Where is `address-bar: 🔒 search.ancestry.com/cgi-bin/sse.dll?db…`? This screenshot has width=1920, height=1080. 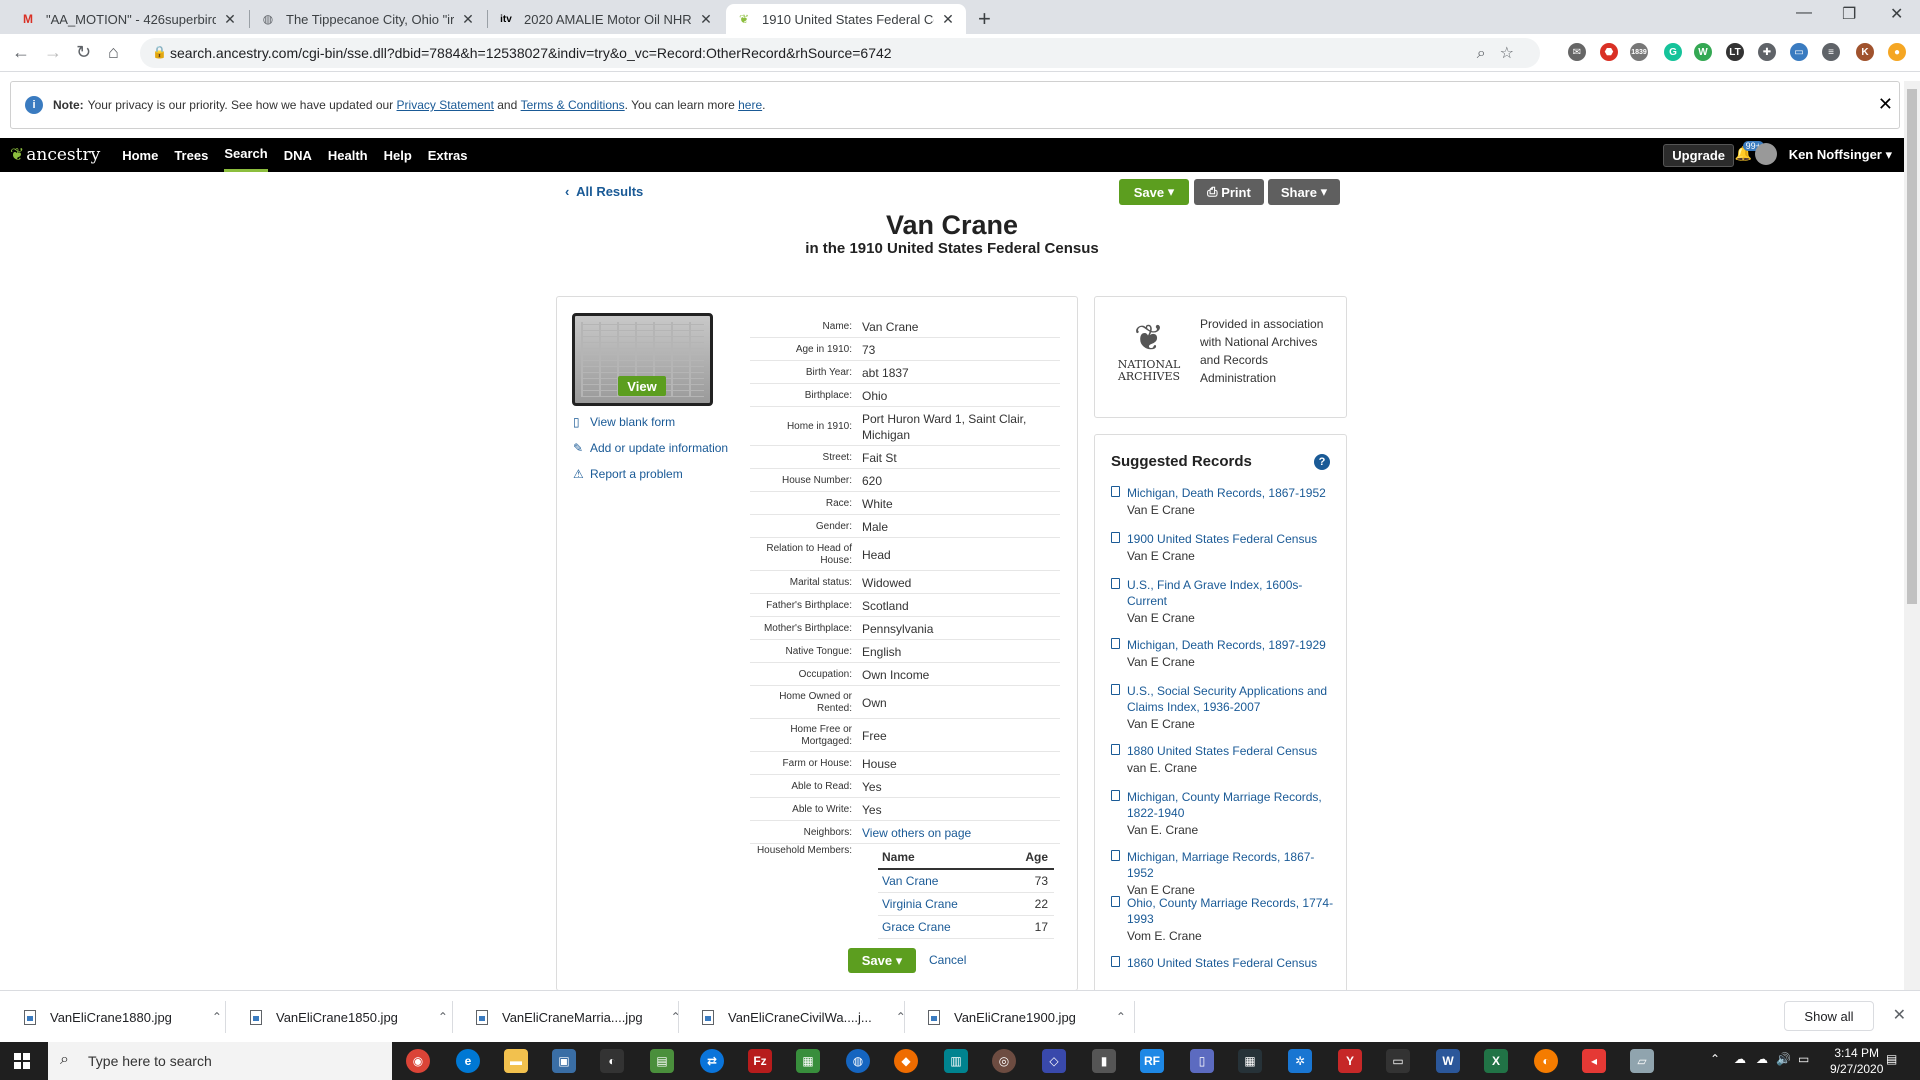 address-bar: 🔒 search.ancestry.com/cgi-bin/sse.dll?db… is located at coordinates (840, 53).